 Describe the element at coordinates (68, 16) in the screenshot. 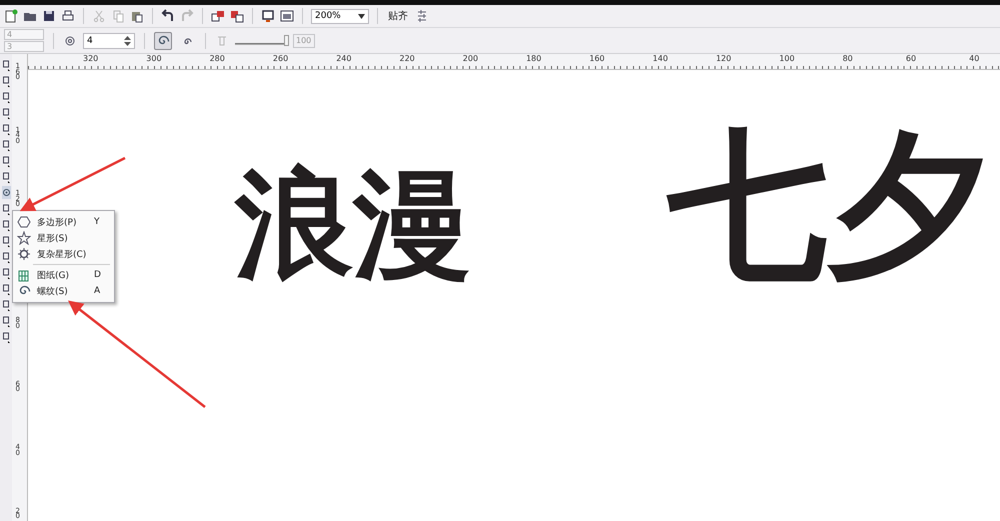

I see `print-icon` at that location.